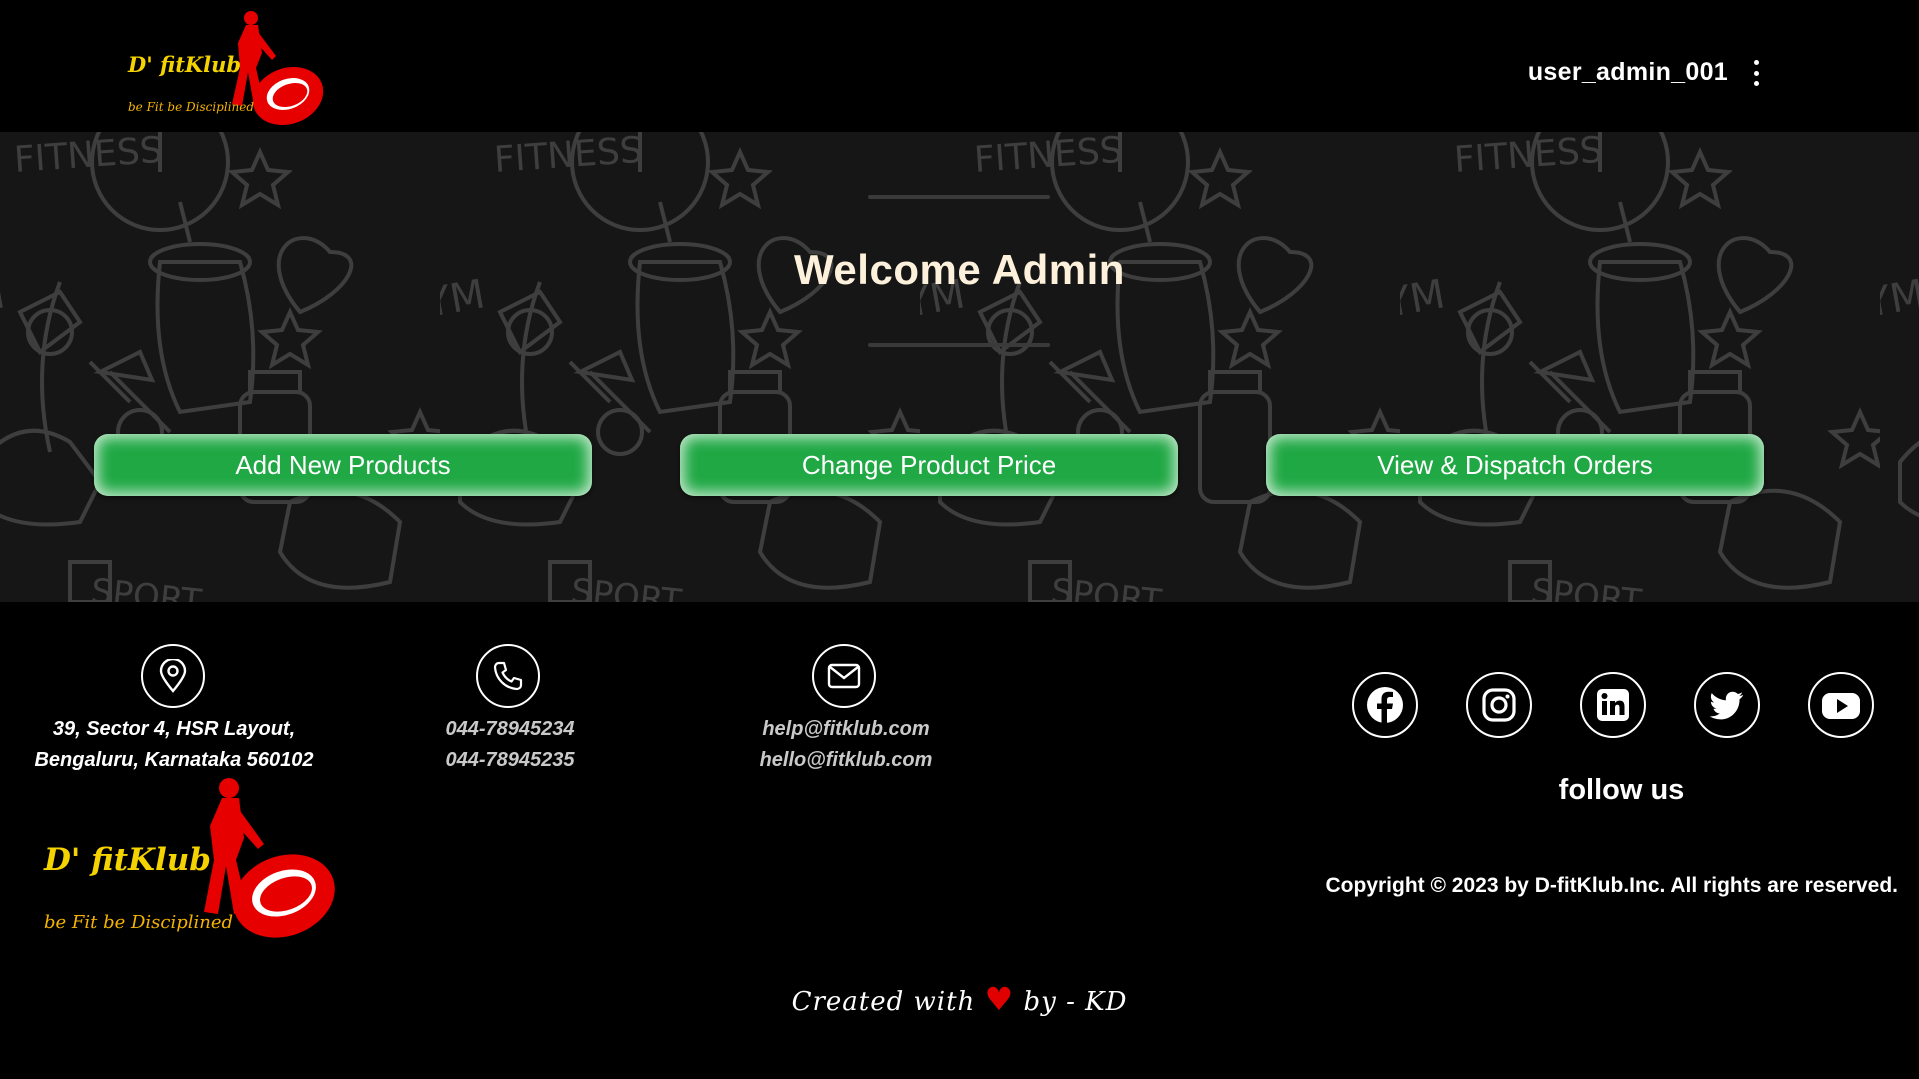 The width and height of the screenshot is (1919, 1079). What do you see at coordinates (929, 465) in the screenshot?
I see `change-product-price-button: Change Product Price` at bounding box center [929, 465].